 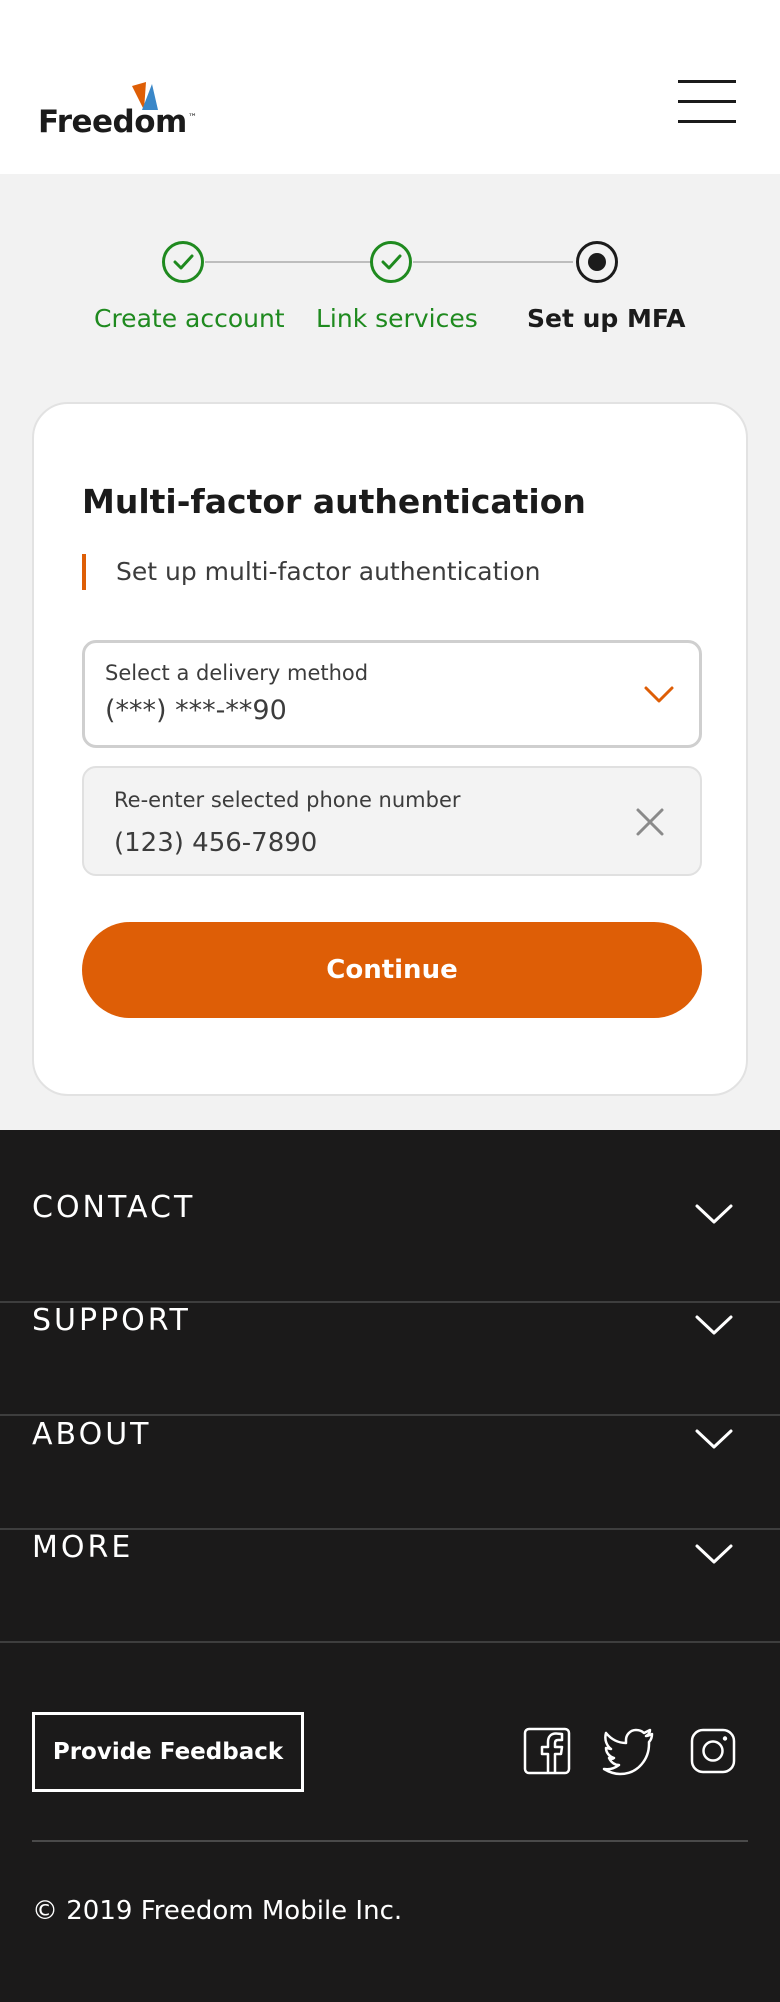 What do you see at coordinates (397, 318) in the screenshot?
I see `step-label-link-services: Link services` at bounding box center [397, 318].